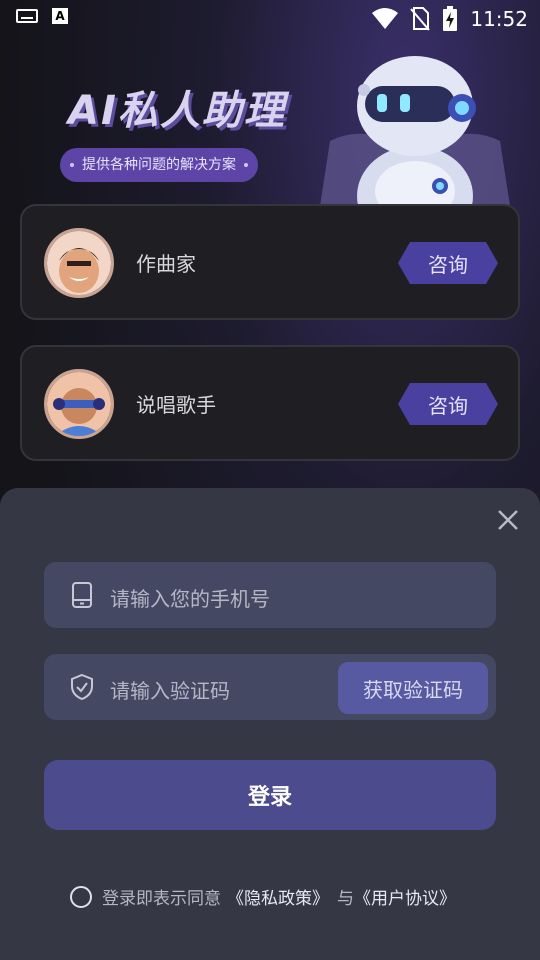 The width and height of the screenshot is (540, 960). What do you see at coordinates (413, 688) in the screenshot?
I see `get-code-button: 获取验证码` at bounding box center [413, 688].